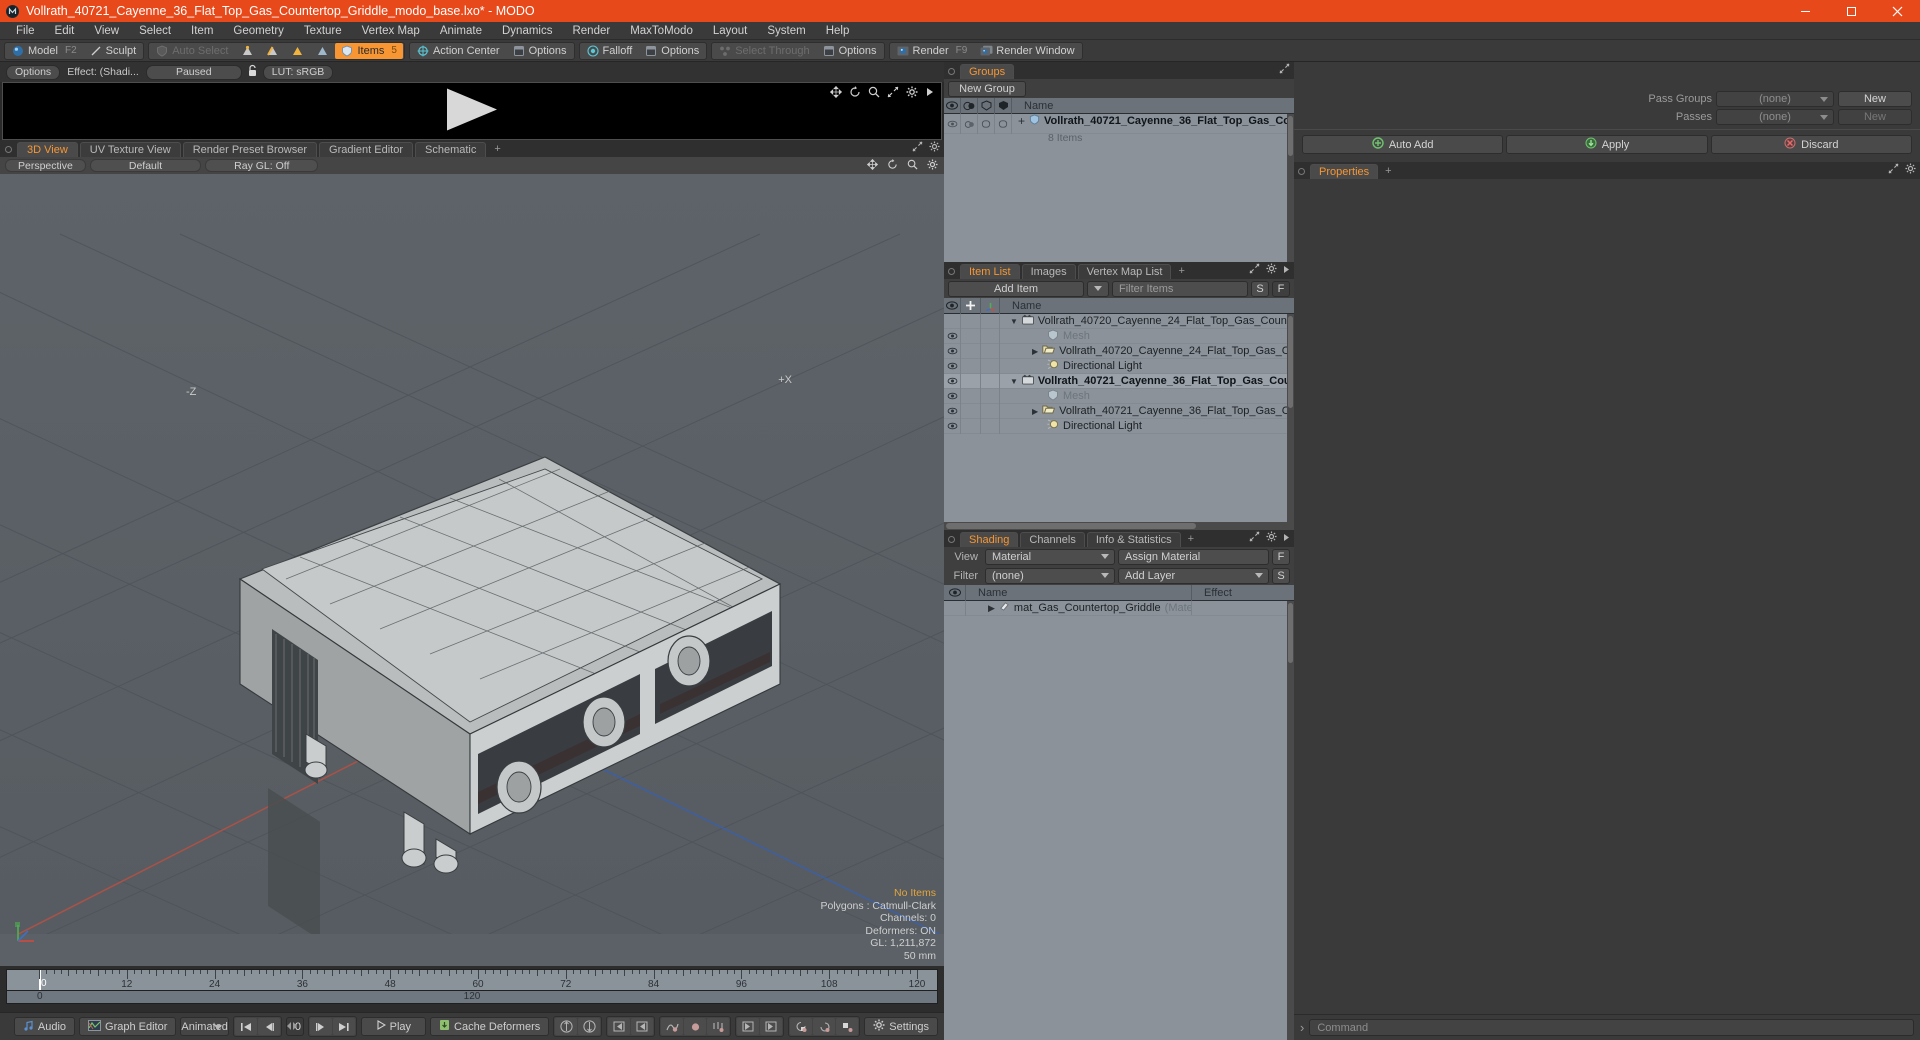 Image resolution: width=1920 pixels, height=1040 pixels. I want to click on shading-list-body: ▶ mat_Gas_Countertop_Griddle (Material), so click(1119, 820).